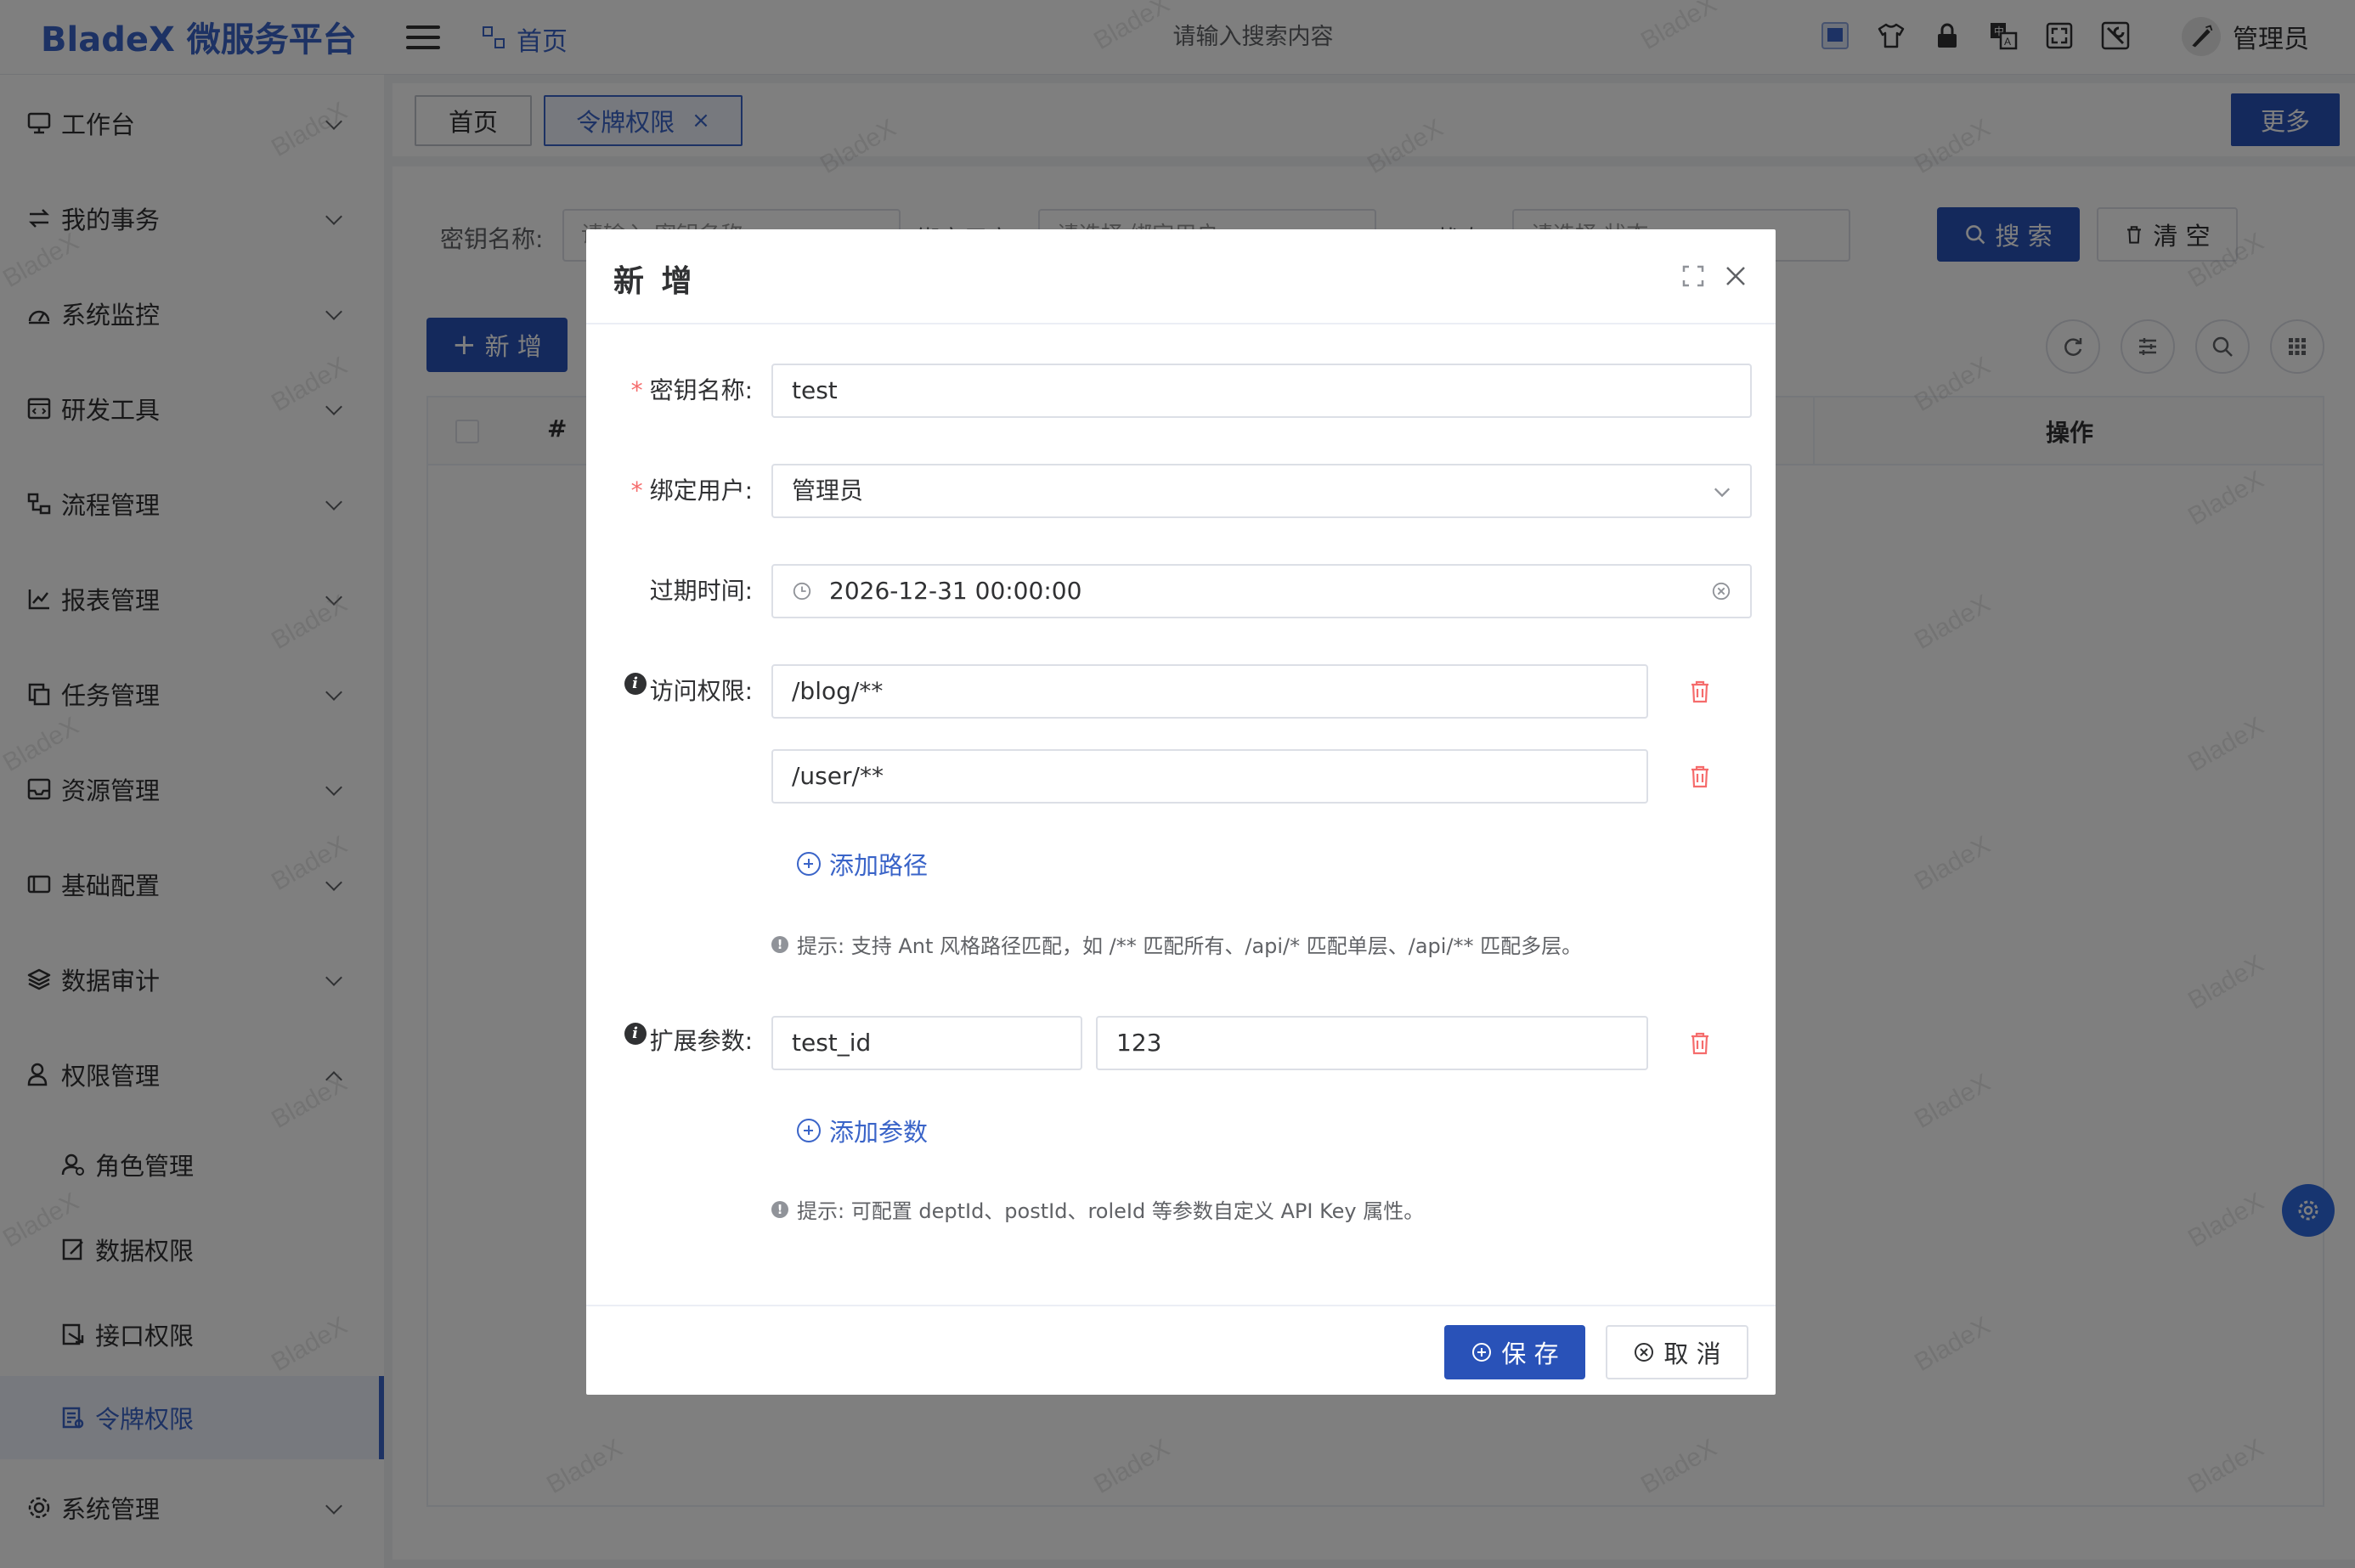 Image resolution: width=2355 pixels, height=1568 pixels. Describe the element at coordinates (1735, 276) in the screenshot. I see `close-icon` at that location.